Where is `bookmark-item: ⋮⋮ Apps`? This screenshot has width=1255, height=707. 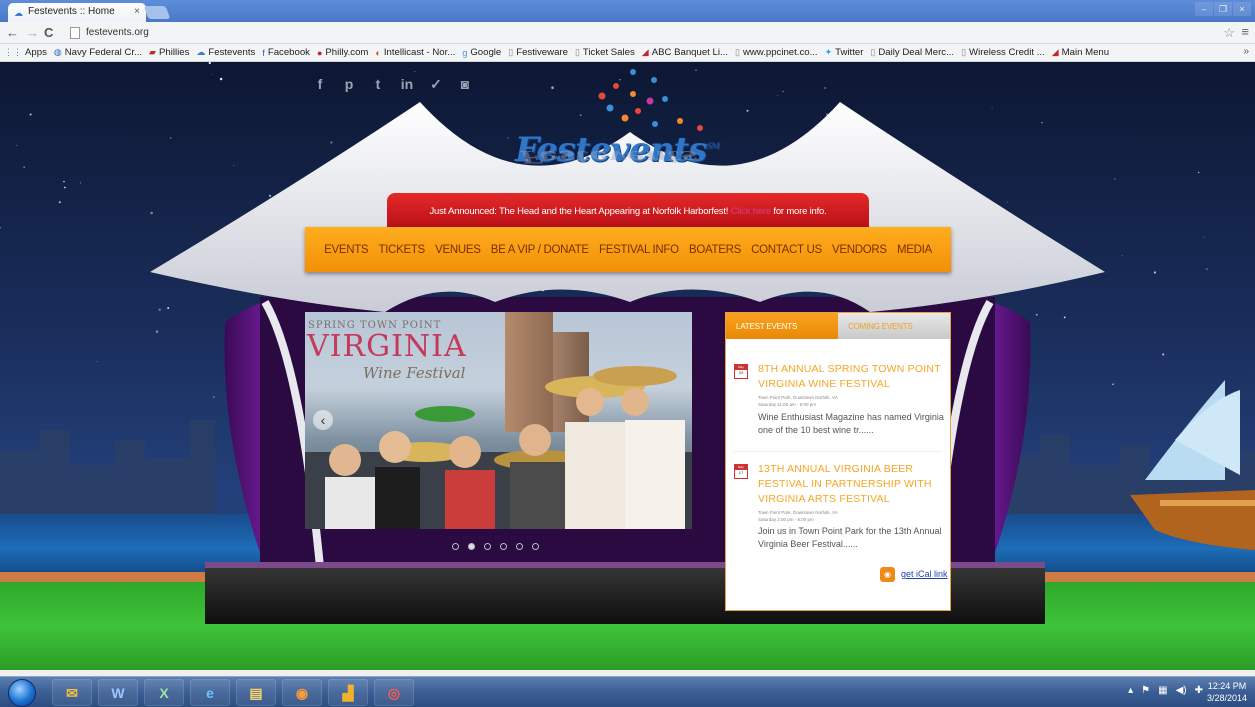 bookmark-item: ⋮⋮ Apps is located at coordinates (25, 52).